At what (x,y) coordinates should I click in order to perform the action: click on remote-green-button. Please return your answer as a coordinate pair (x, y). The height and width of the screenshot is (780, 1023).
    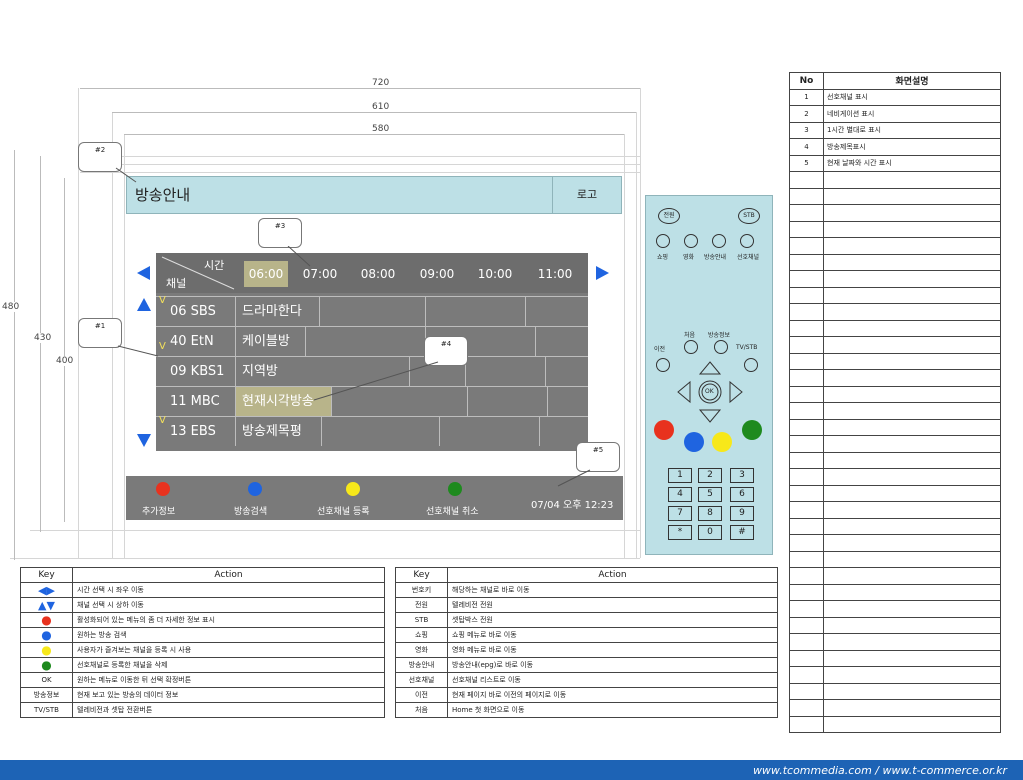
    Looking at the image, I should click on (752, 430).